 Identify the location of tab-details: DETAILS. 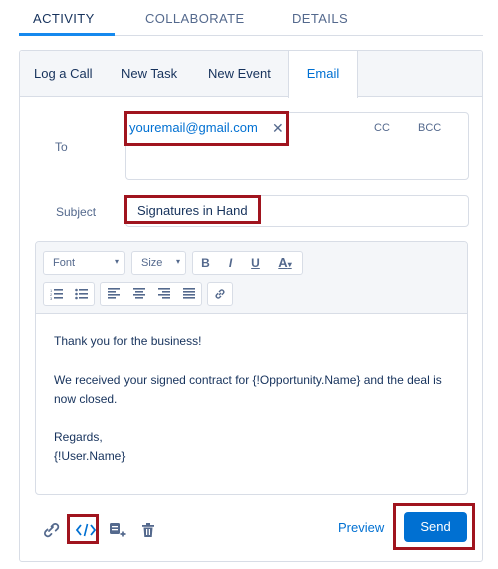
(320, 18).